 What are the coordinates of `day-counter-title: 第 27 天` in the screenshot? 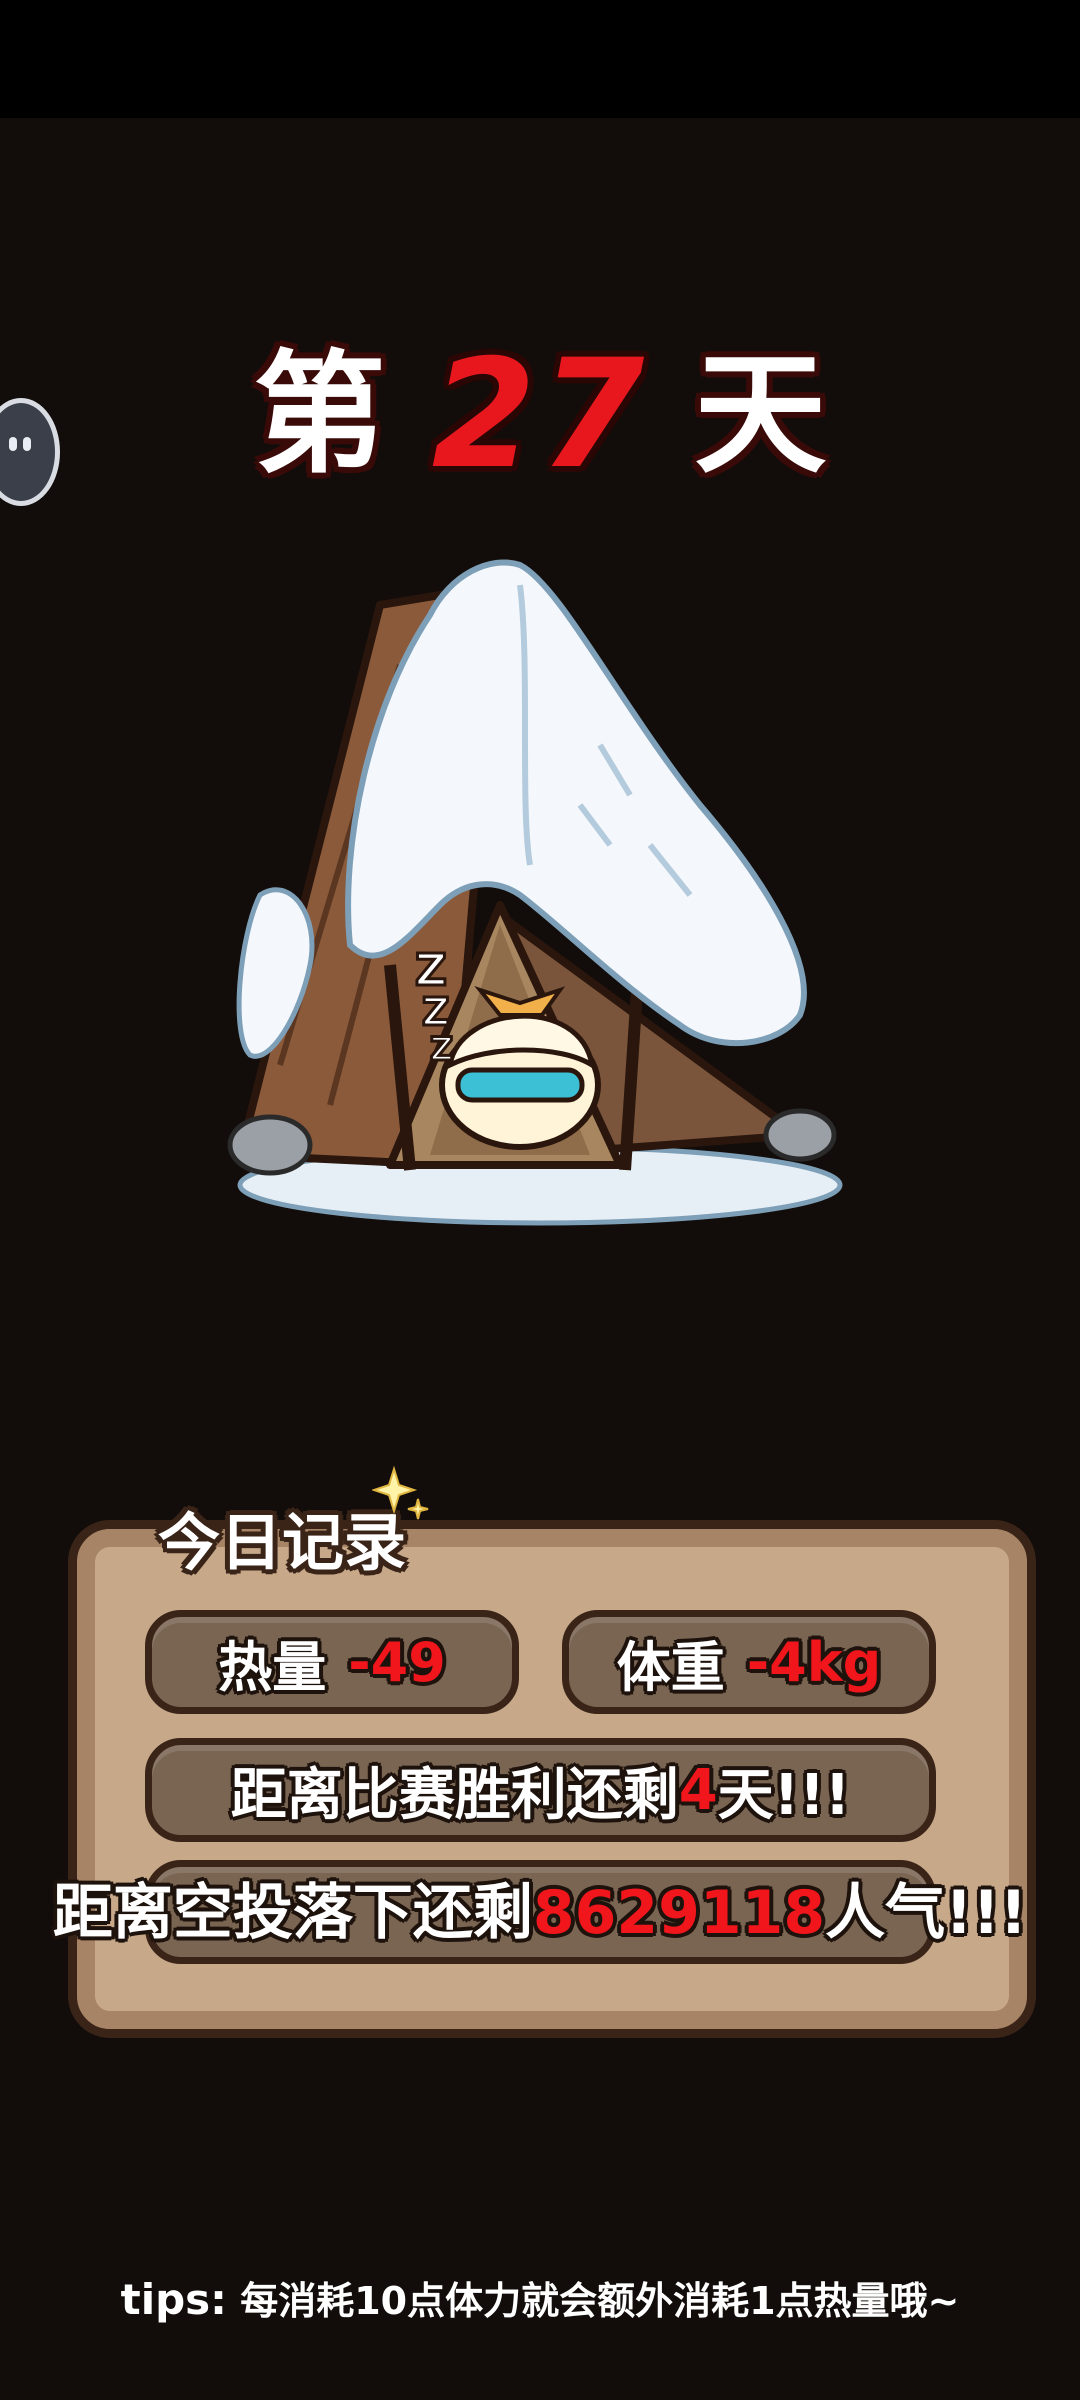 It's located at (540, 415).